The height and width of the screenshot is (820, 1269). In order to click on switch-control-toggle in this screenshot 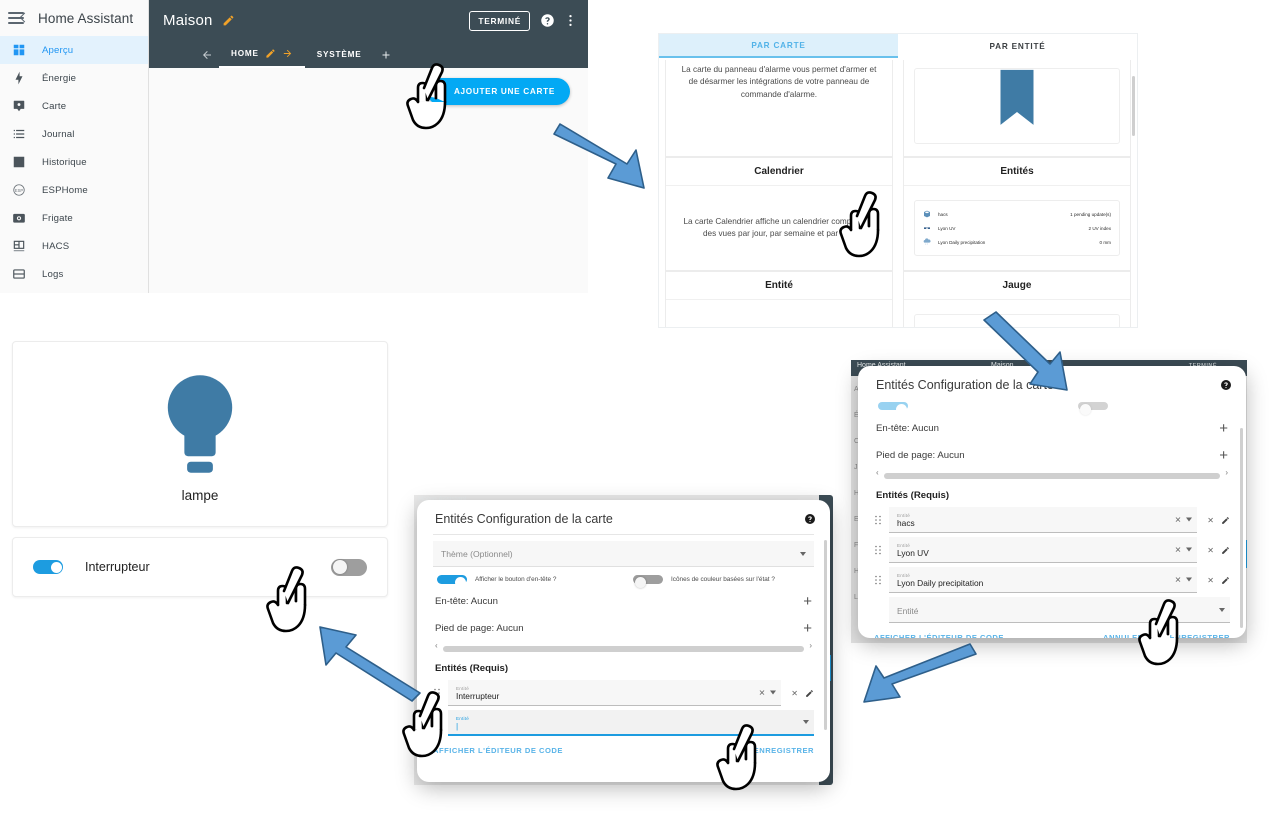, I will do `click(349, 567)`.